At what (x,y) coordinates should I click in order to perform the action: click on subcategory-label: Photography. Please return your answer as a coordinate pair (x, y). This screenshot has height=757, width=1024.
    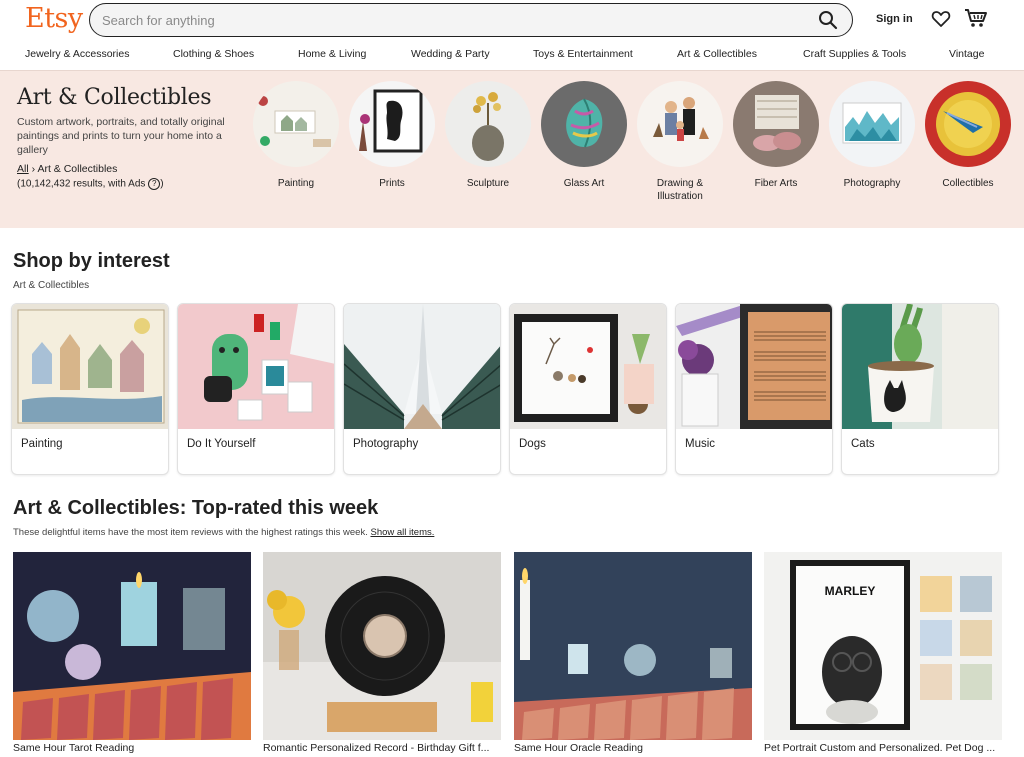
    Looking at the image, I should click on (872, 183).